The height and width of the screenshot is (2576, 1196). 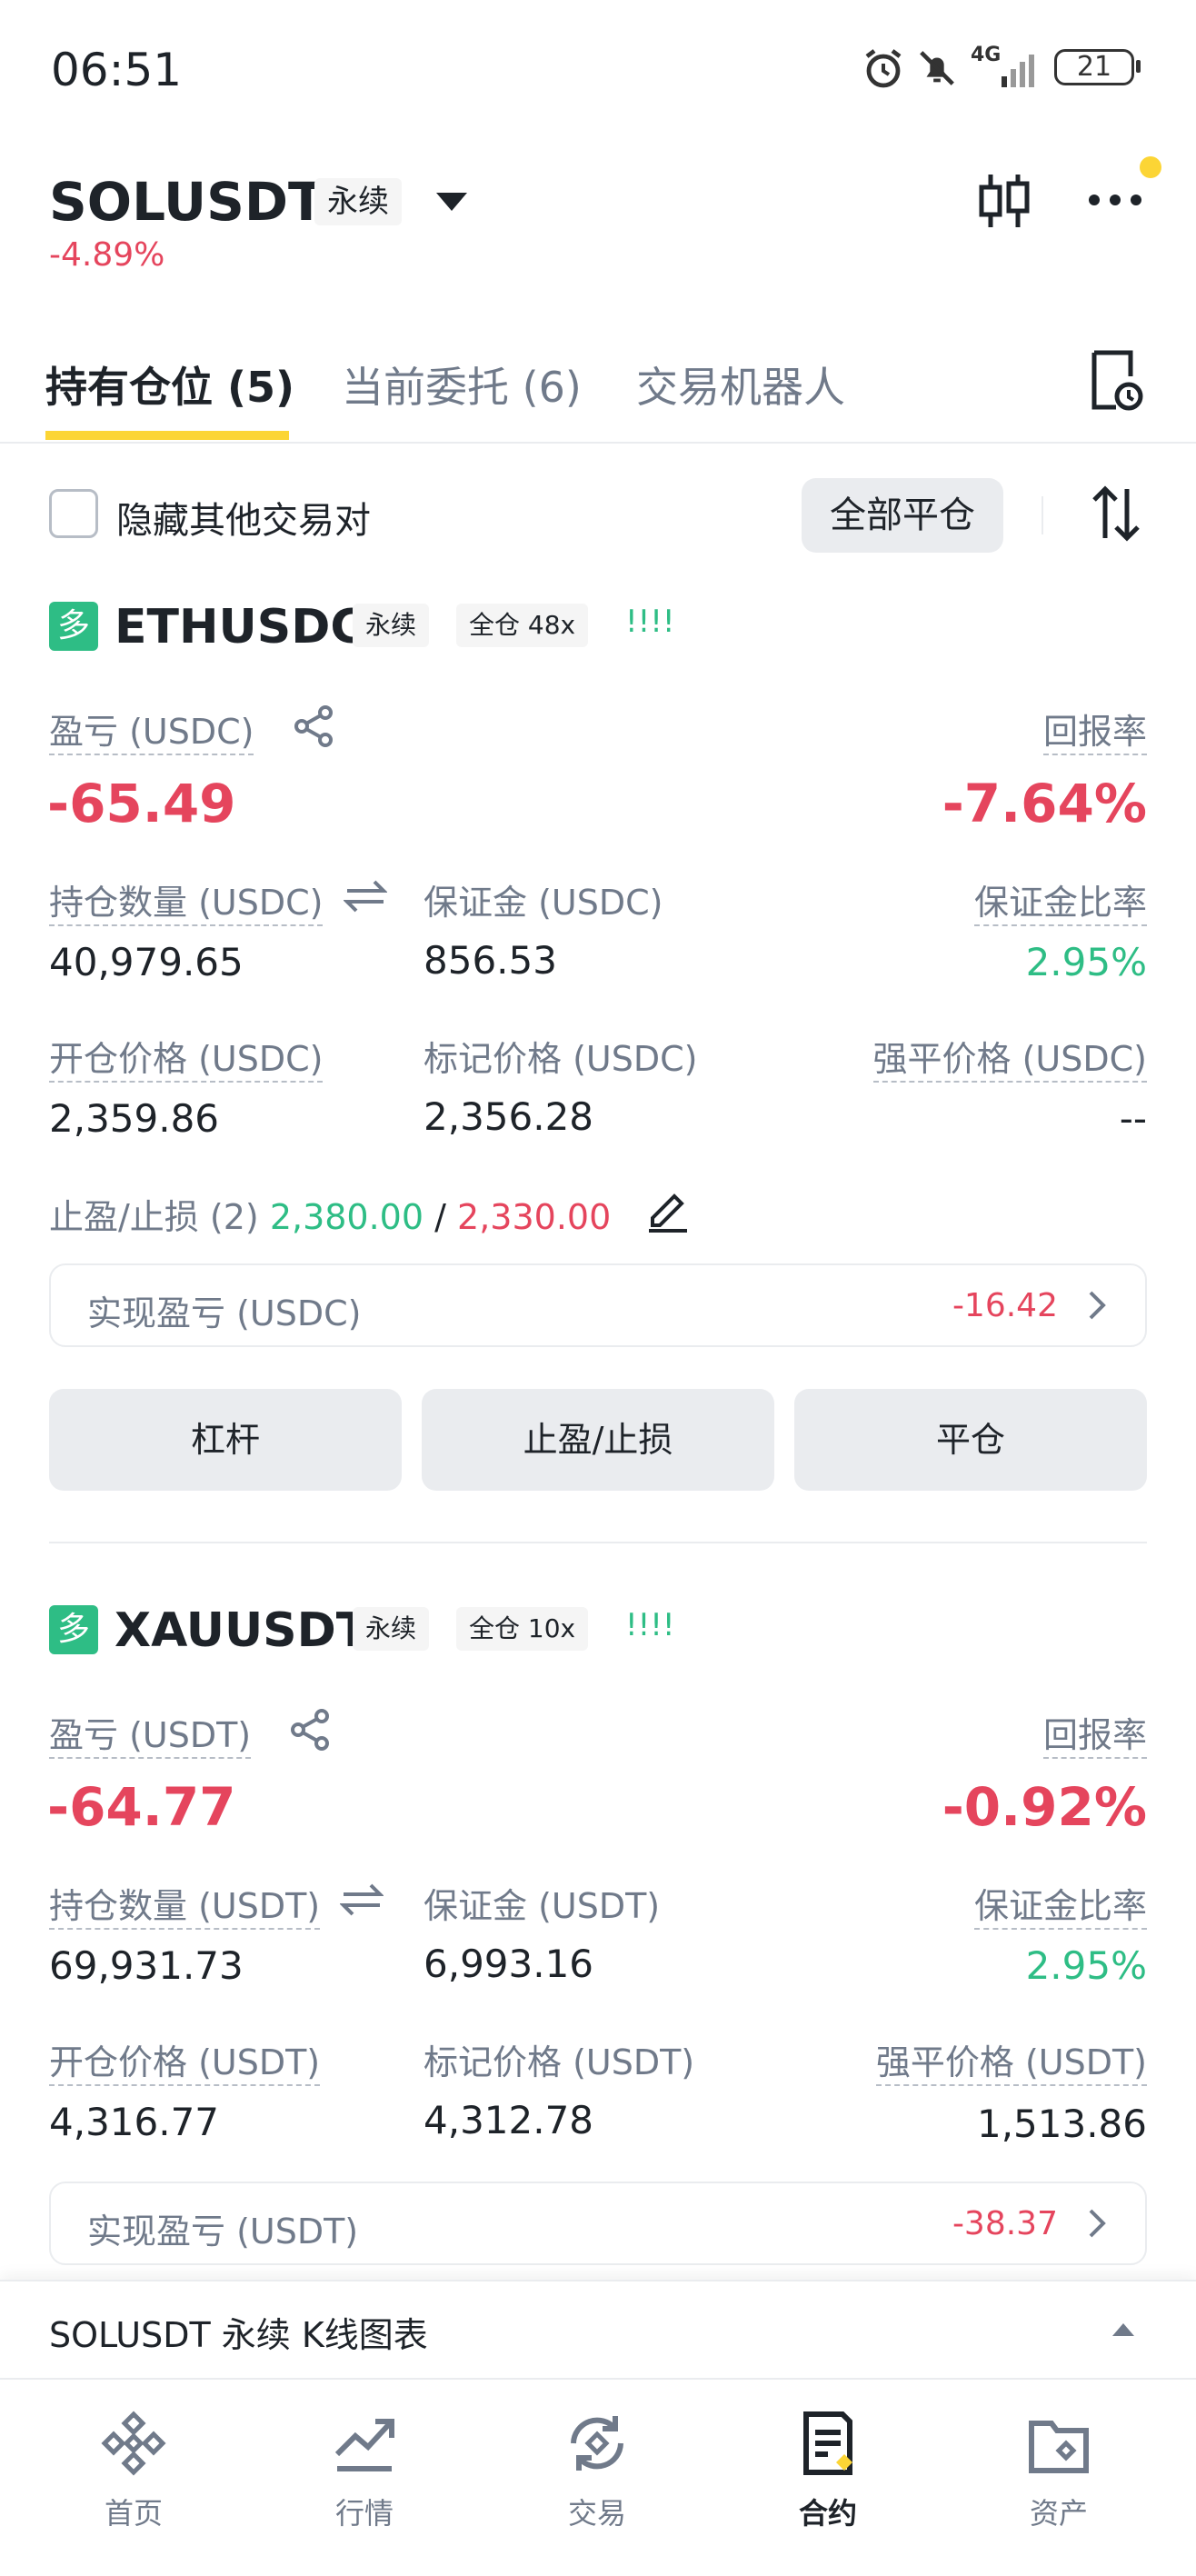 What do you see at coordinates (238, 2335) in the screenshot?
I see `kline-chart-label: SOLUSDT 永续 K线图表` at bounding box center [238, 2335].